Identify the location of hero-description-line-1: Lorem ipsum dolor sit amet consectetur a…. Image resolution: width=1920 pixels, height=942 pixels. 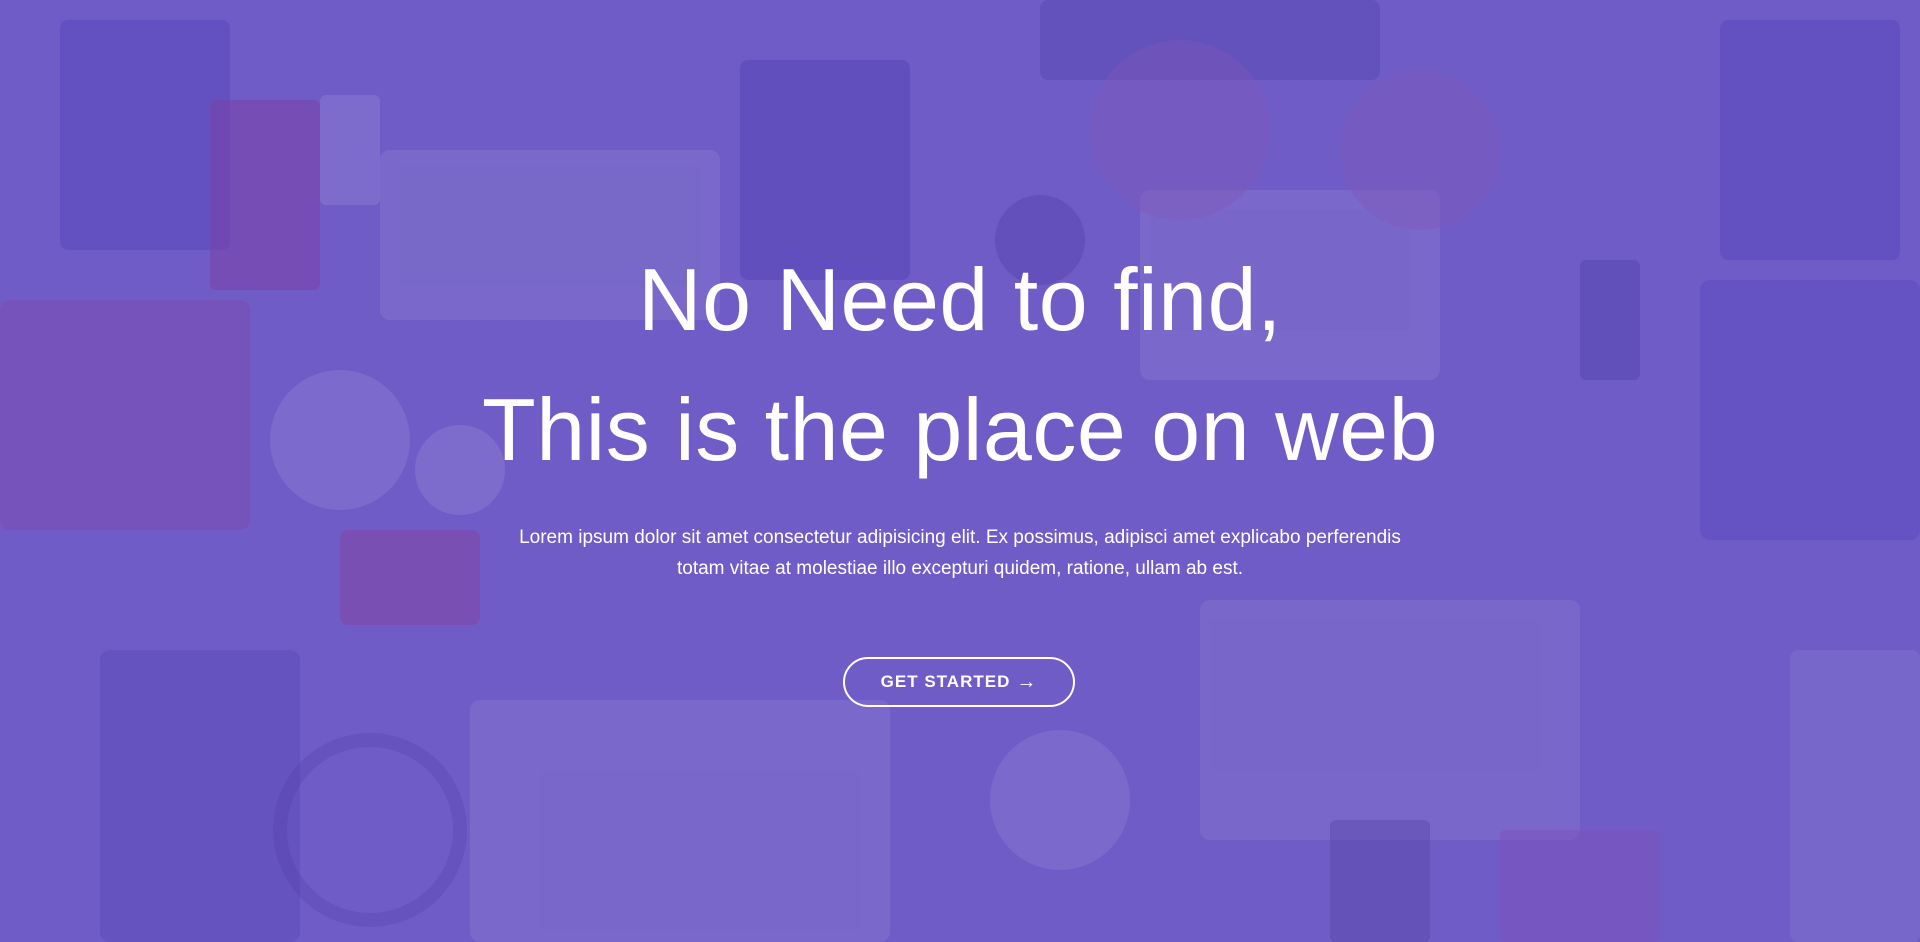
(960, 537).